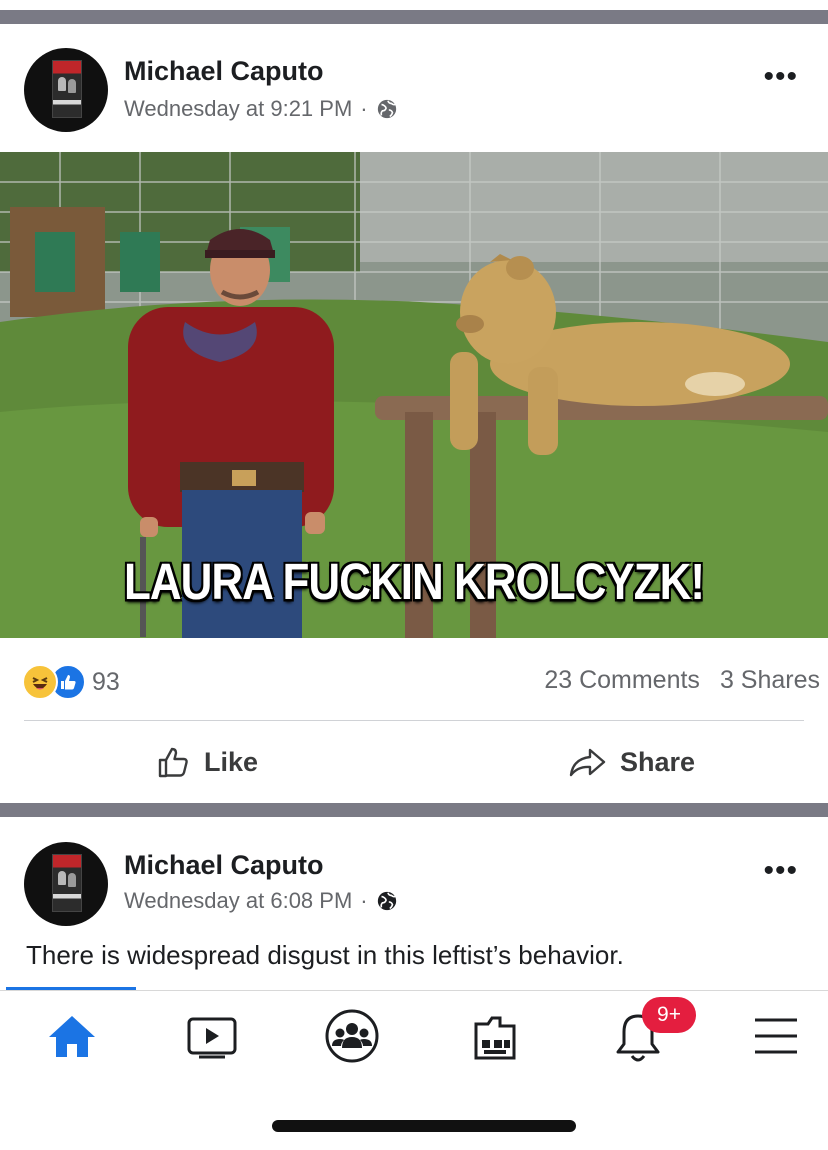 This screenshot has height=1150, width=828. I want to click on reaction-count: 93, so click(106, 681).